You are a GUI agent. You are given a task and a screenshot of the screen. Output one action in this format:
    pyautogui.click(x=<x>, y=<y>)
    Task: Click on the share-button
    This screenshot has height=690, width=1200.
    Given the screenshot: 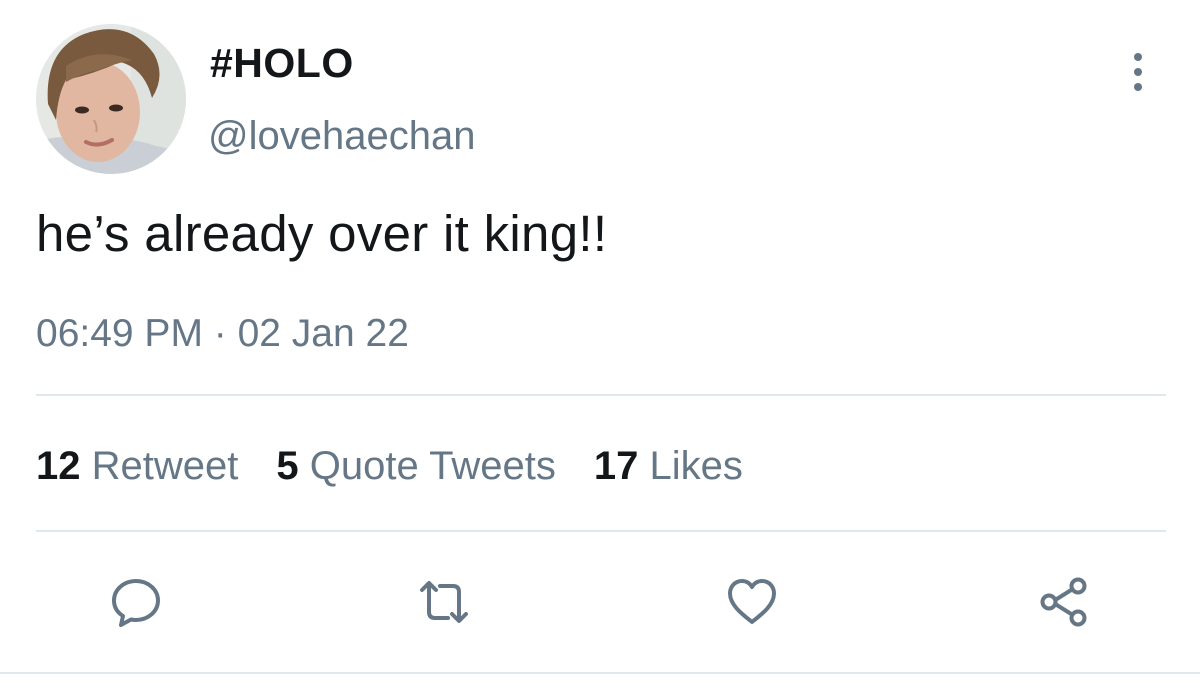 What is the action you would take?
    pyautogui.click(x=1064, y=602)
    